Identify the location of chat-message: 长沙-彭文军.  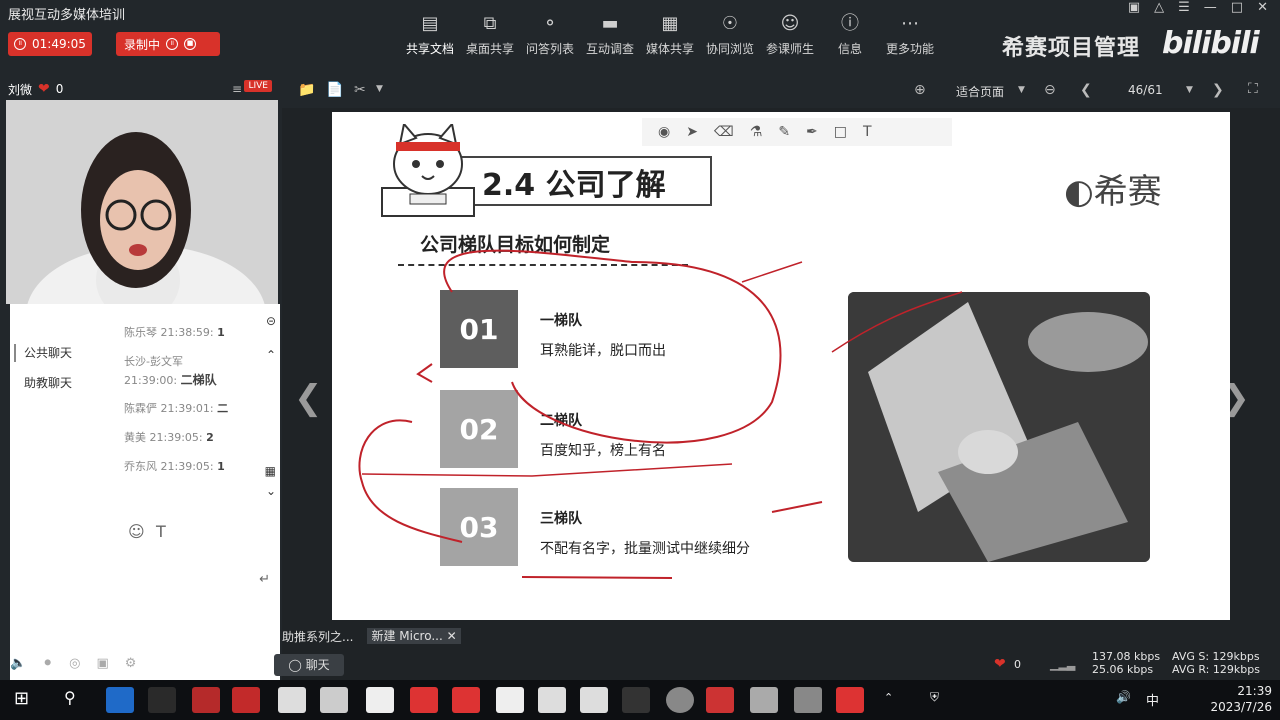
(153, 361).